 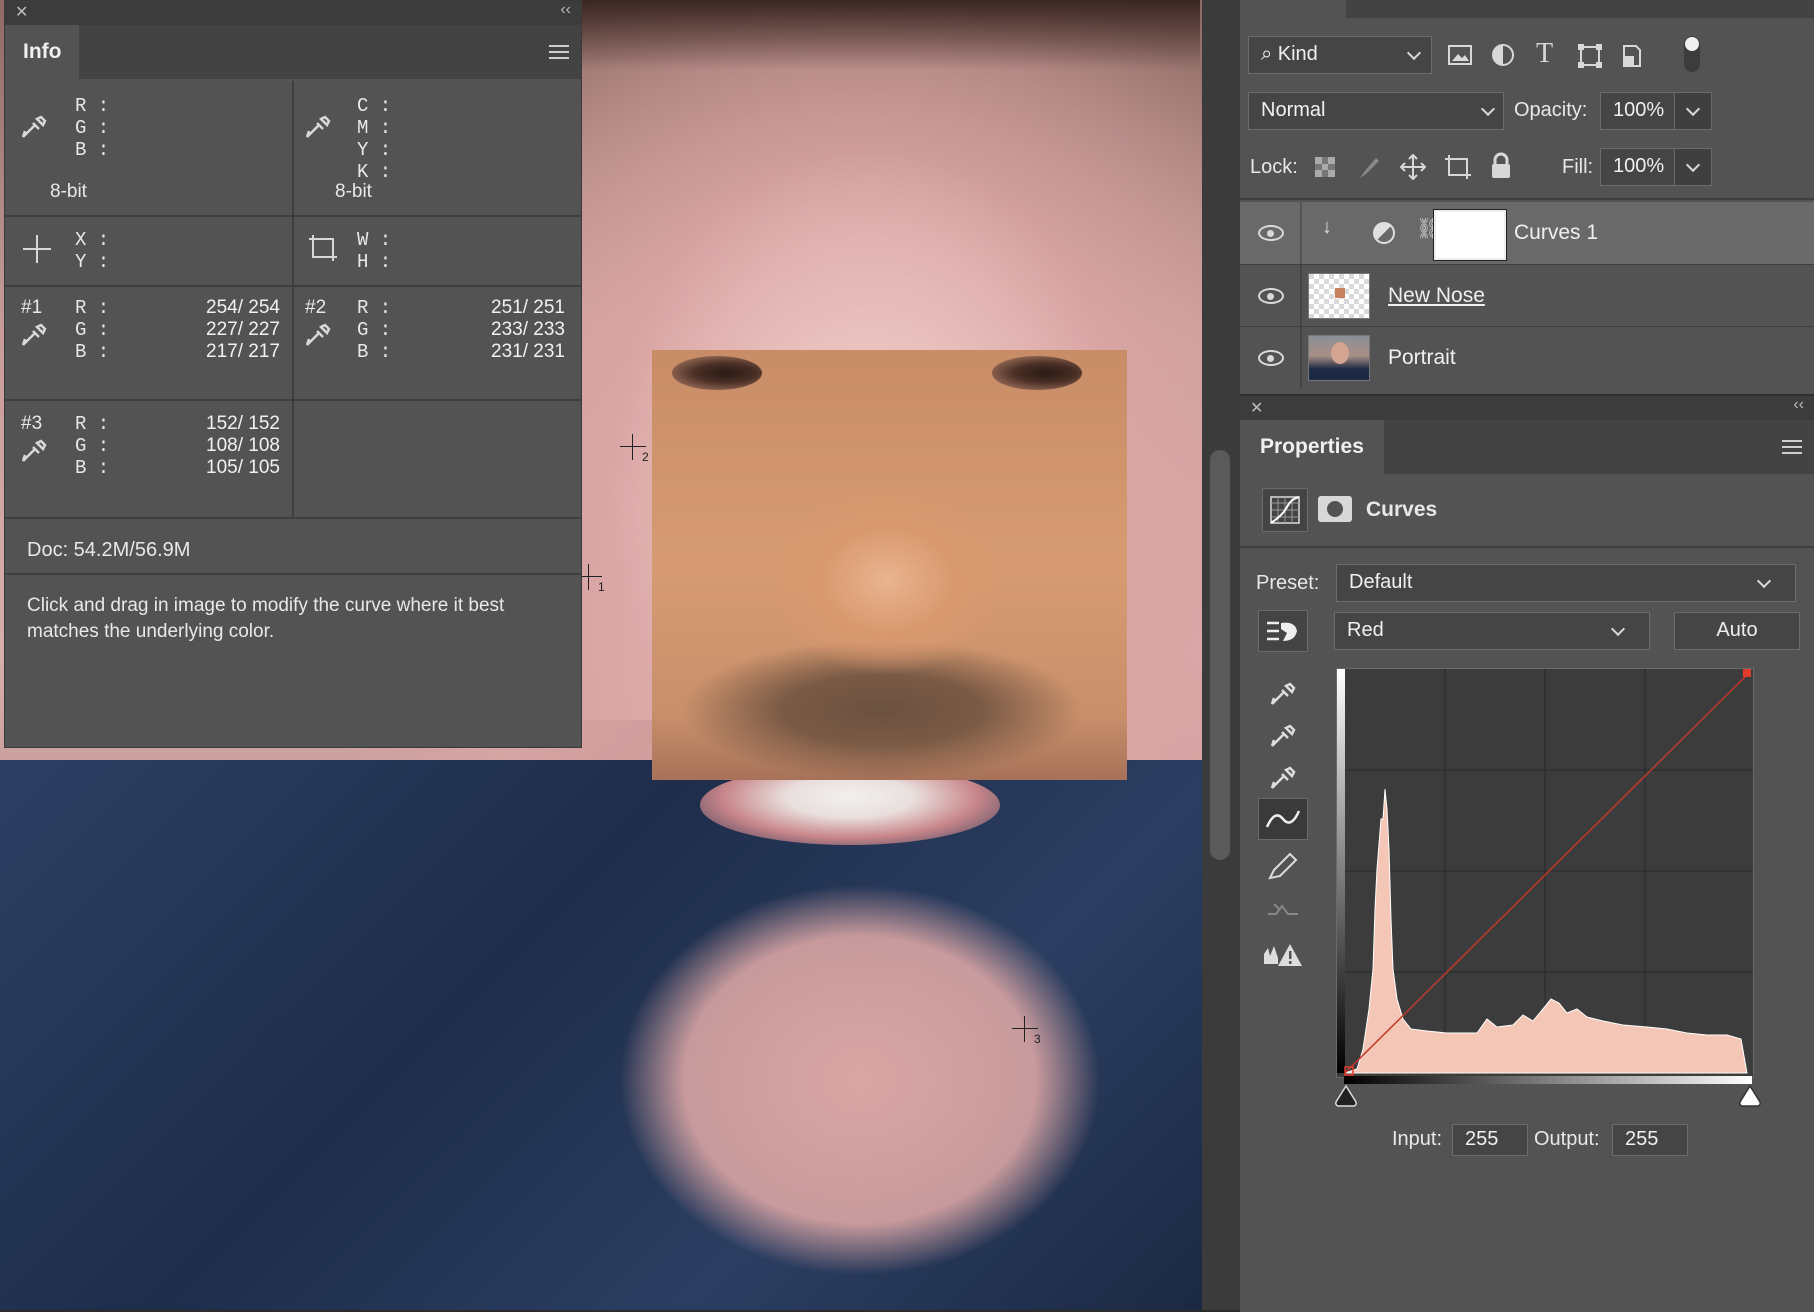 I want to click on filter-smart-object-icon, so click(x=1631, y=56).